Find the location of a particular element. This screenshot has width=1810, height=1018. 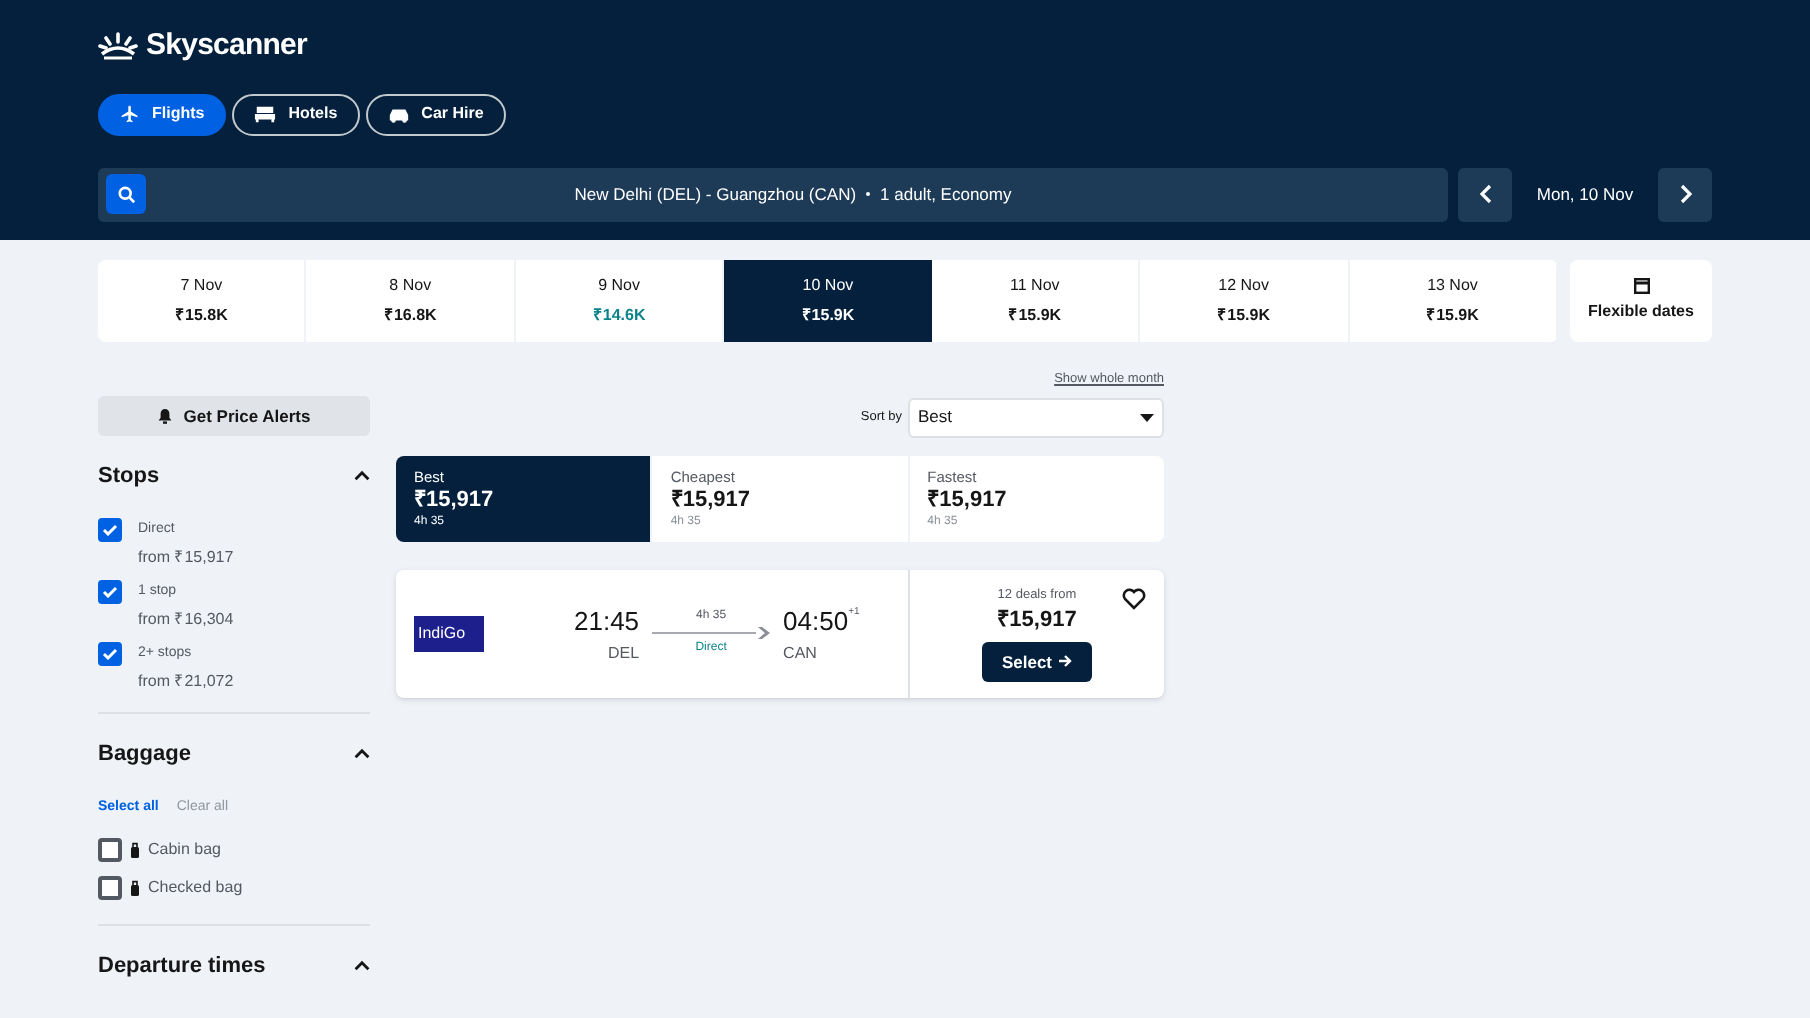

date-option: 8 Nov ₹16.8K is located at coordinates (411, 301).